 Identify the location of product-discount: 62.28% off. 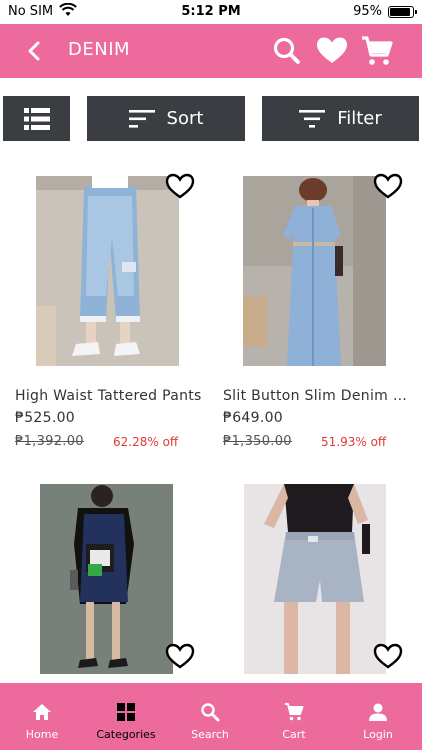
(146, 442).